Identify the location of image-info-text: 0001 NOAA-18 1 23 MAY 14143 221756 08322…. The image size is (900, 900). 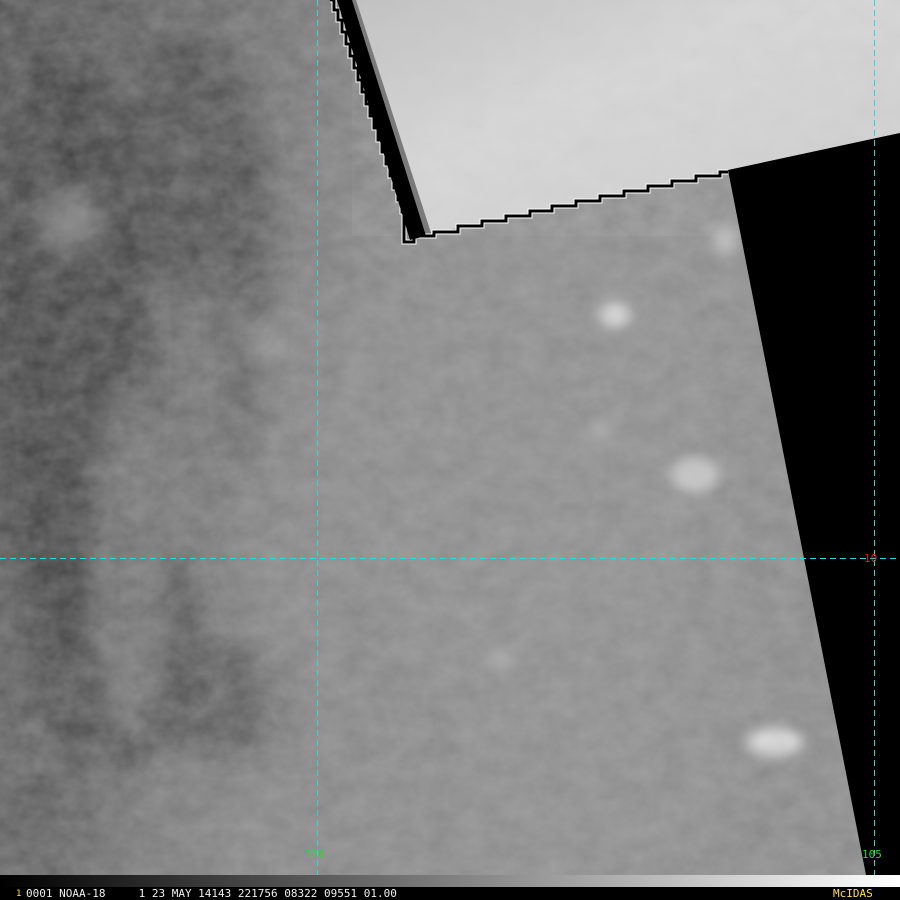
(211, 893).